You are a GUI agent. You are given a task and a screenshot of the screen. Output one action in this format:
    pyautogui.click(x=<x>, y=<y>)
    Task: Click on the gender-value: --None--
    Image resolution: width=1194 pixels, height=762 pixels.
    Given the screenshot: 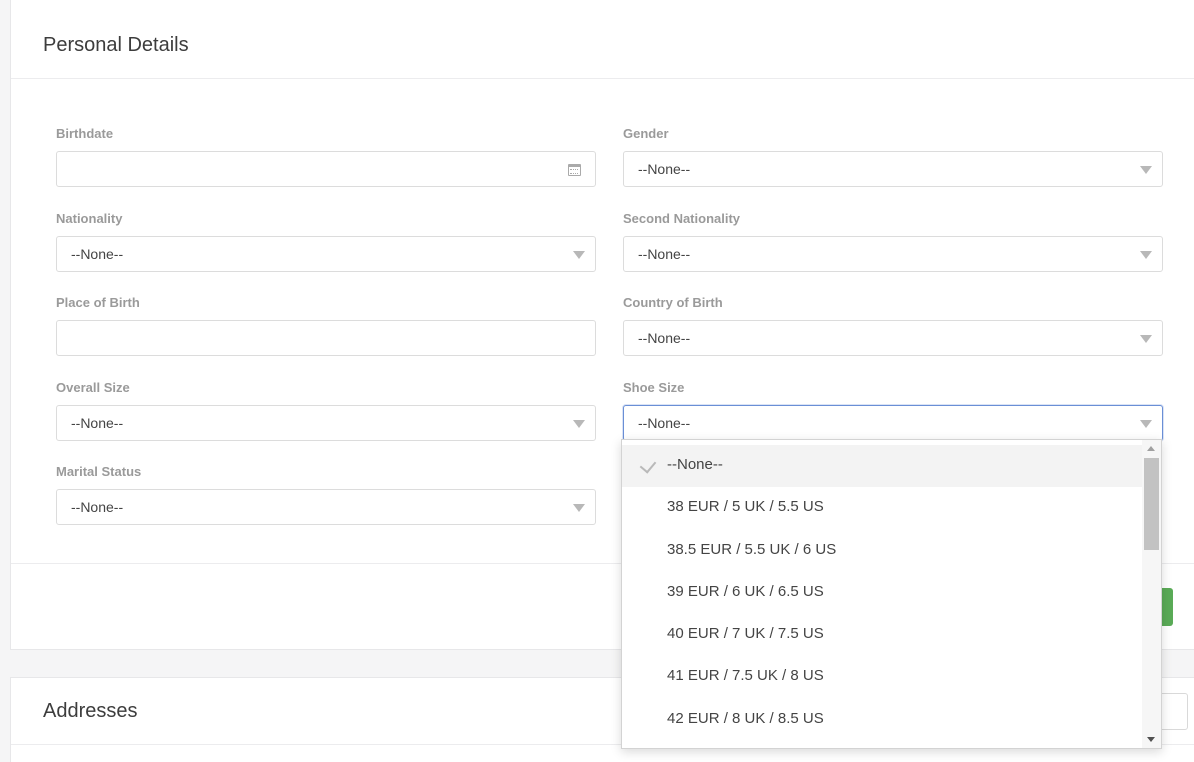 What is the action you would take?
    pyautogui.click(x=664, y=169)
    